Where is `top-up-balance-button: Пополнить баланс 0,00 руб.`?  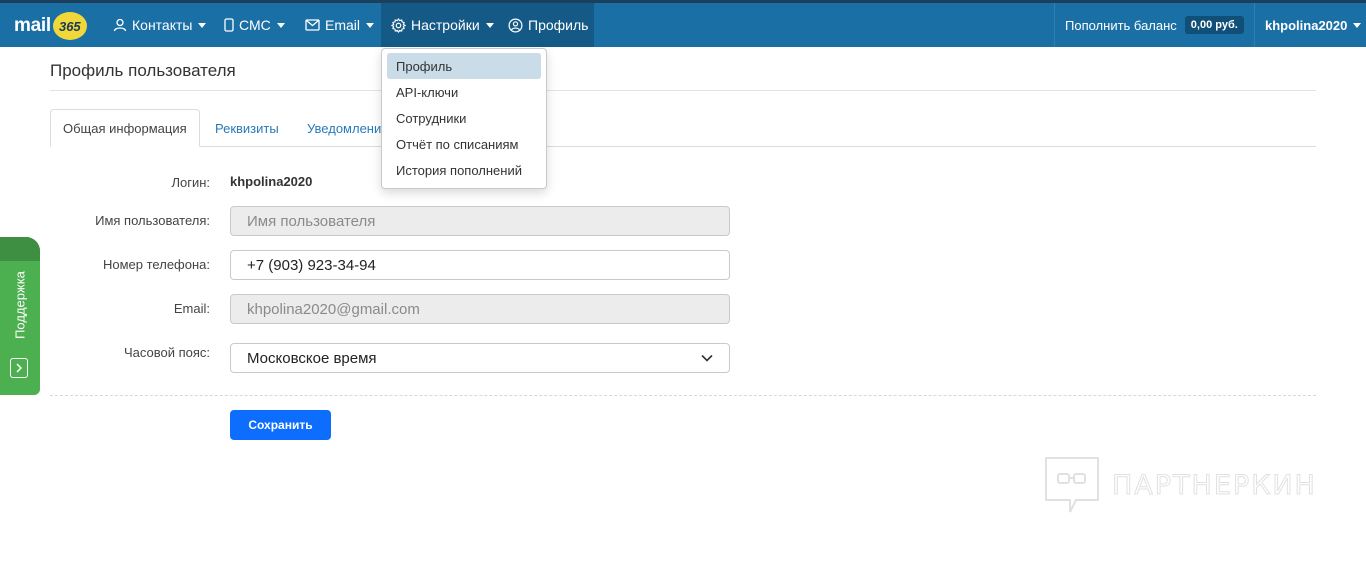
top-up-balance-button: Пополнить баланс 0,00 руб. is located at coordinates (1154, 25).